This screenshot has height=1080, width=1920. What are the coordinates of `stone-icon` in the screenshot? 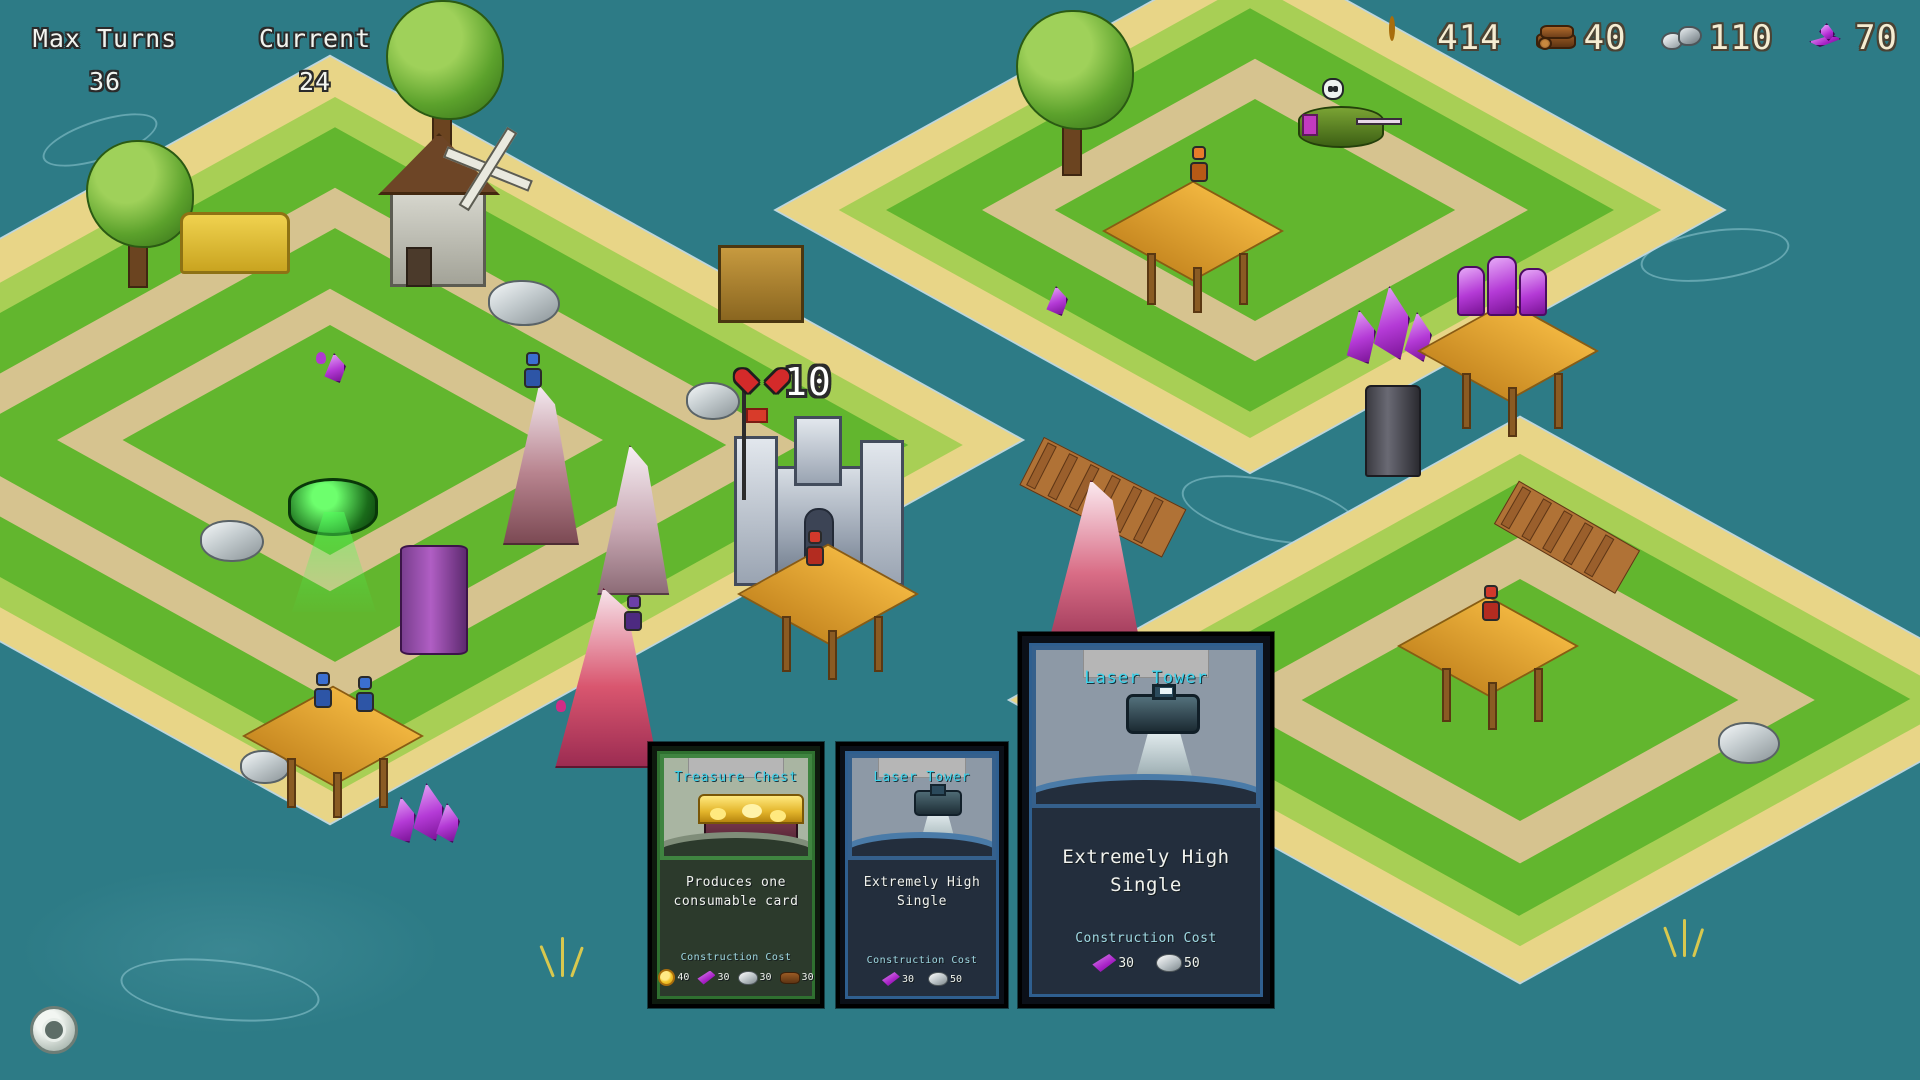 It's located at (1681, 38).